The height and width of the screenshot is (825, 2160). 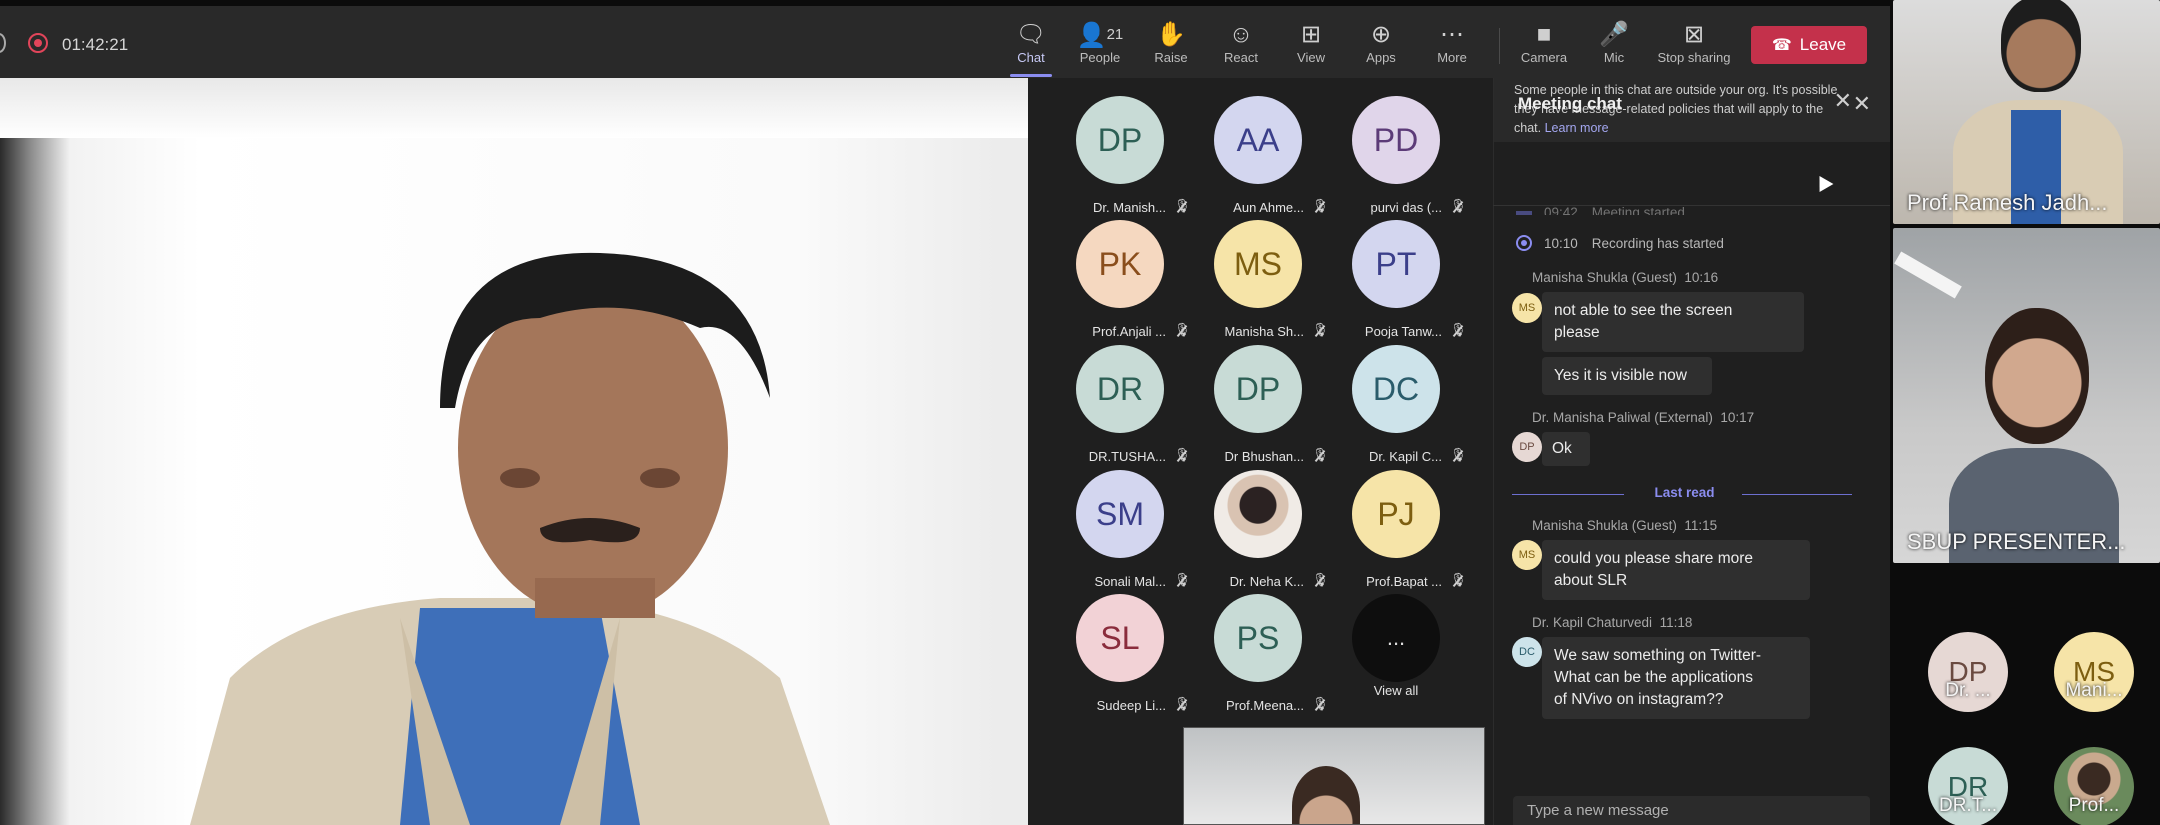 What do you see at coordinates (1120, 156) in the screenshot?
I see `participant-tile: DP Dr. Manish... 🎙` at bounding box center [1120, 156].